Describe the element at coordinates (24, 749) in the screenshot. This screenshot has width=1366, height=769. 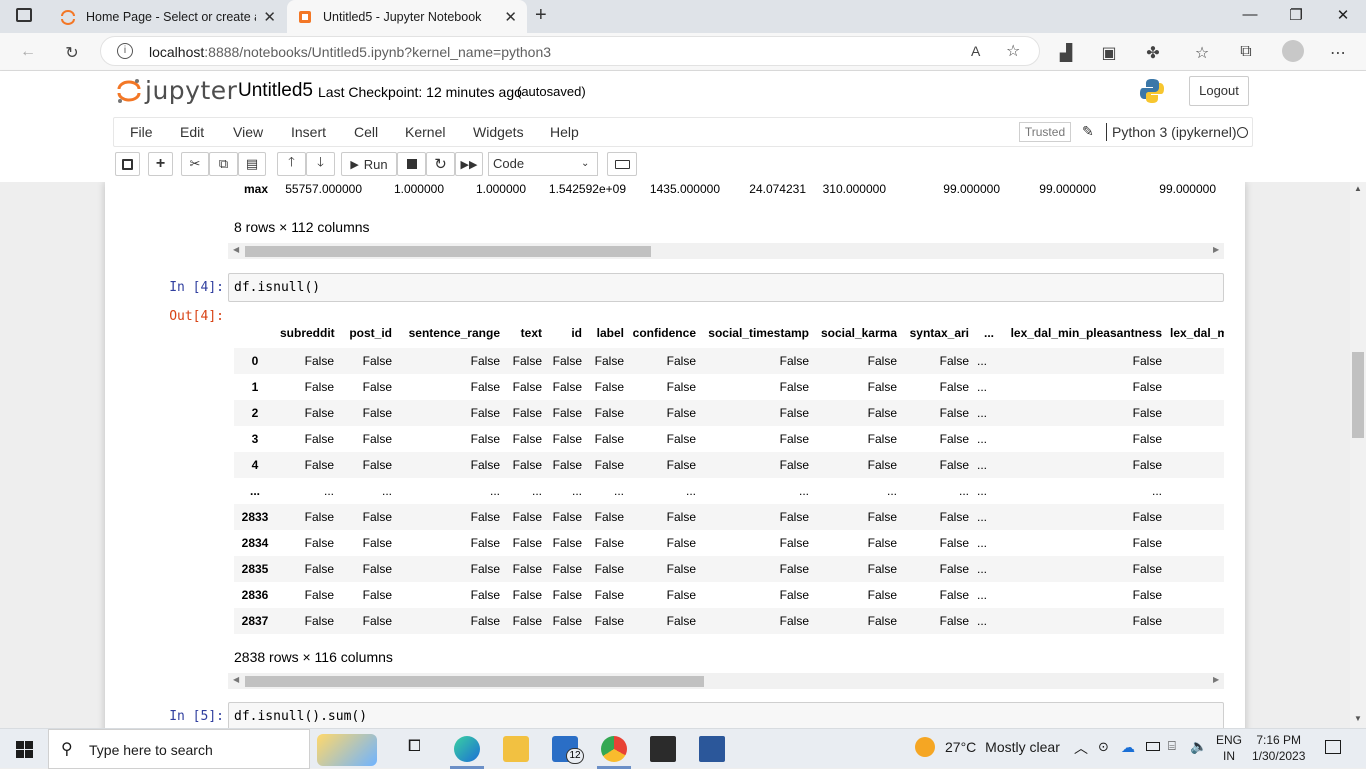
I see `windows-start-icon` at that location.